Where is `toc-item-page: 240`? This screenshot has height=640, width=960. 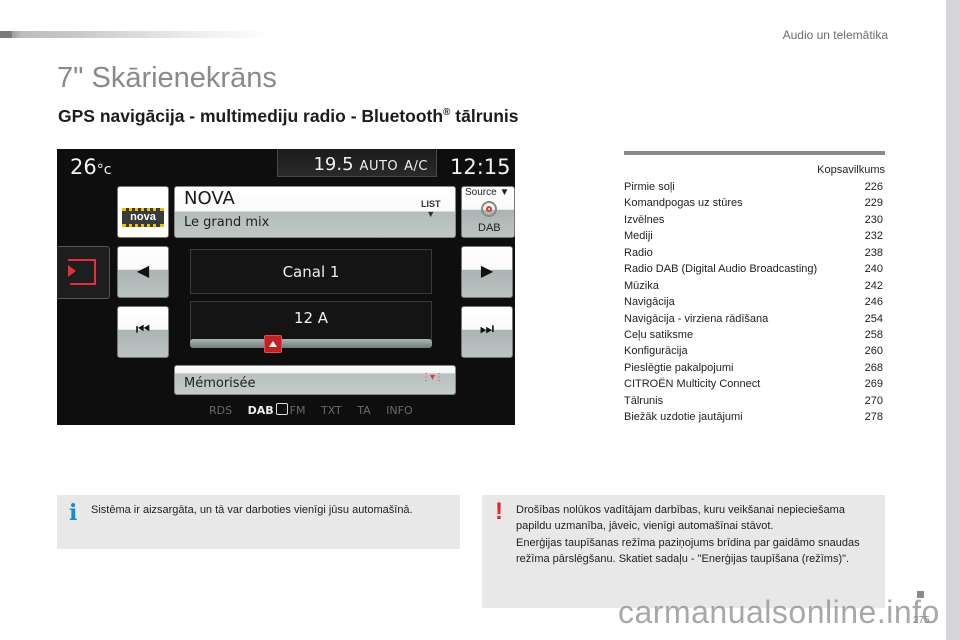
toc-item-page: 240 is located at coordinates (873, 269).